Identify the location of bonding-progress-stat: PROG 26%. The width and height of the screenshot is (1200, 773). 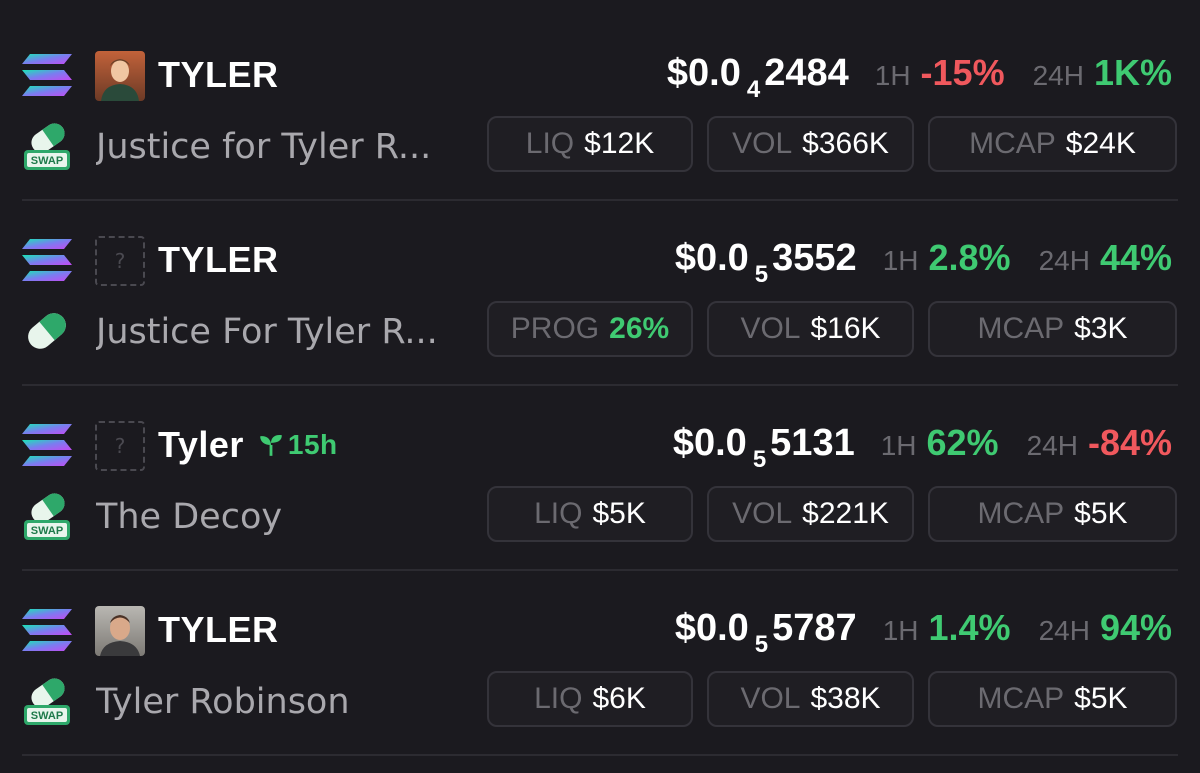
(590, 329).